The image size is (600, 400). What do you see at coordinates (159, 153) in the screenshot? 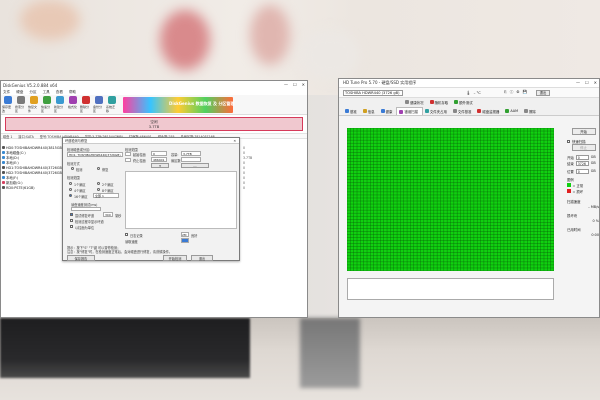
I see `cylinder-from-field: 0` at bounding box center [159, 153].